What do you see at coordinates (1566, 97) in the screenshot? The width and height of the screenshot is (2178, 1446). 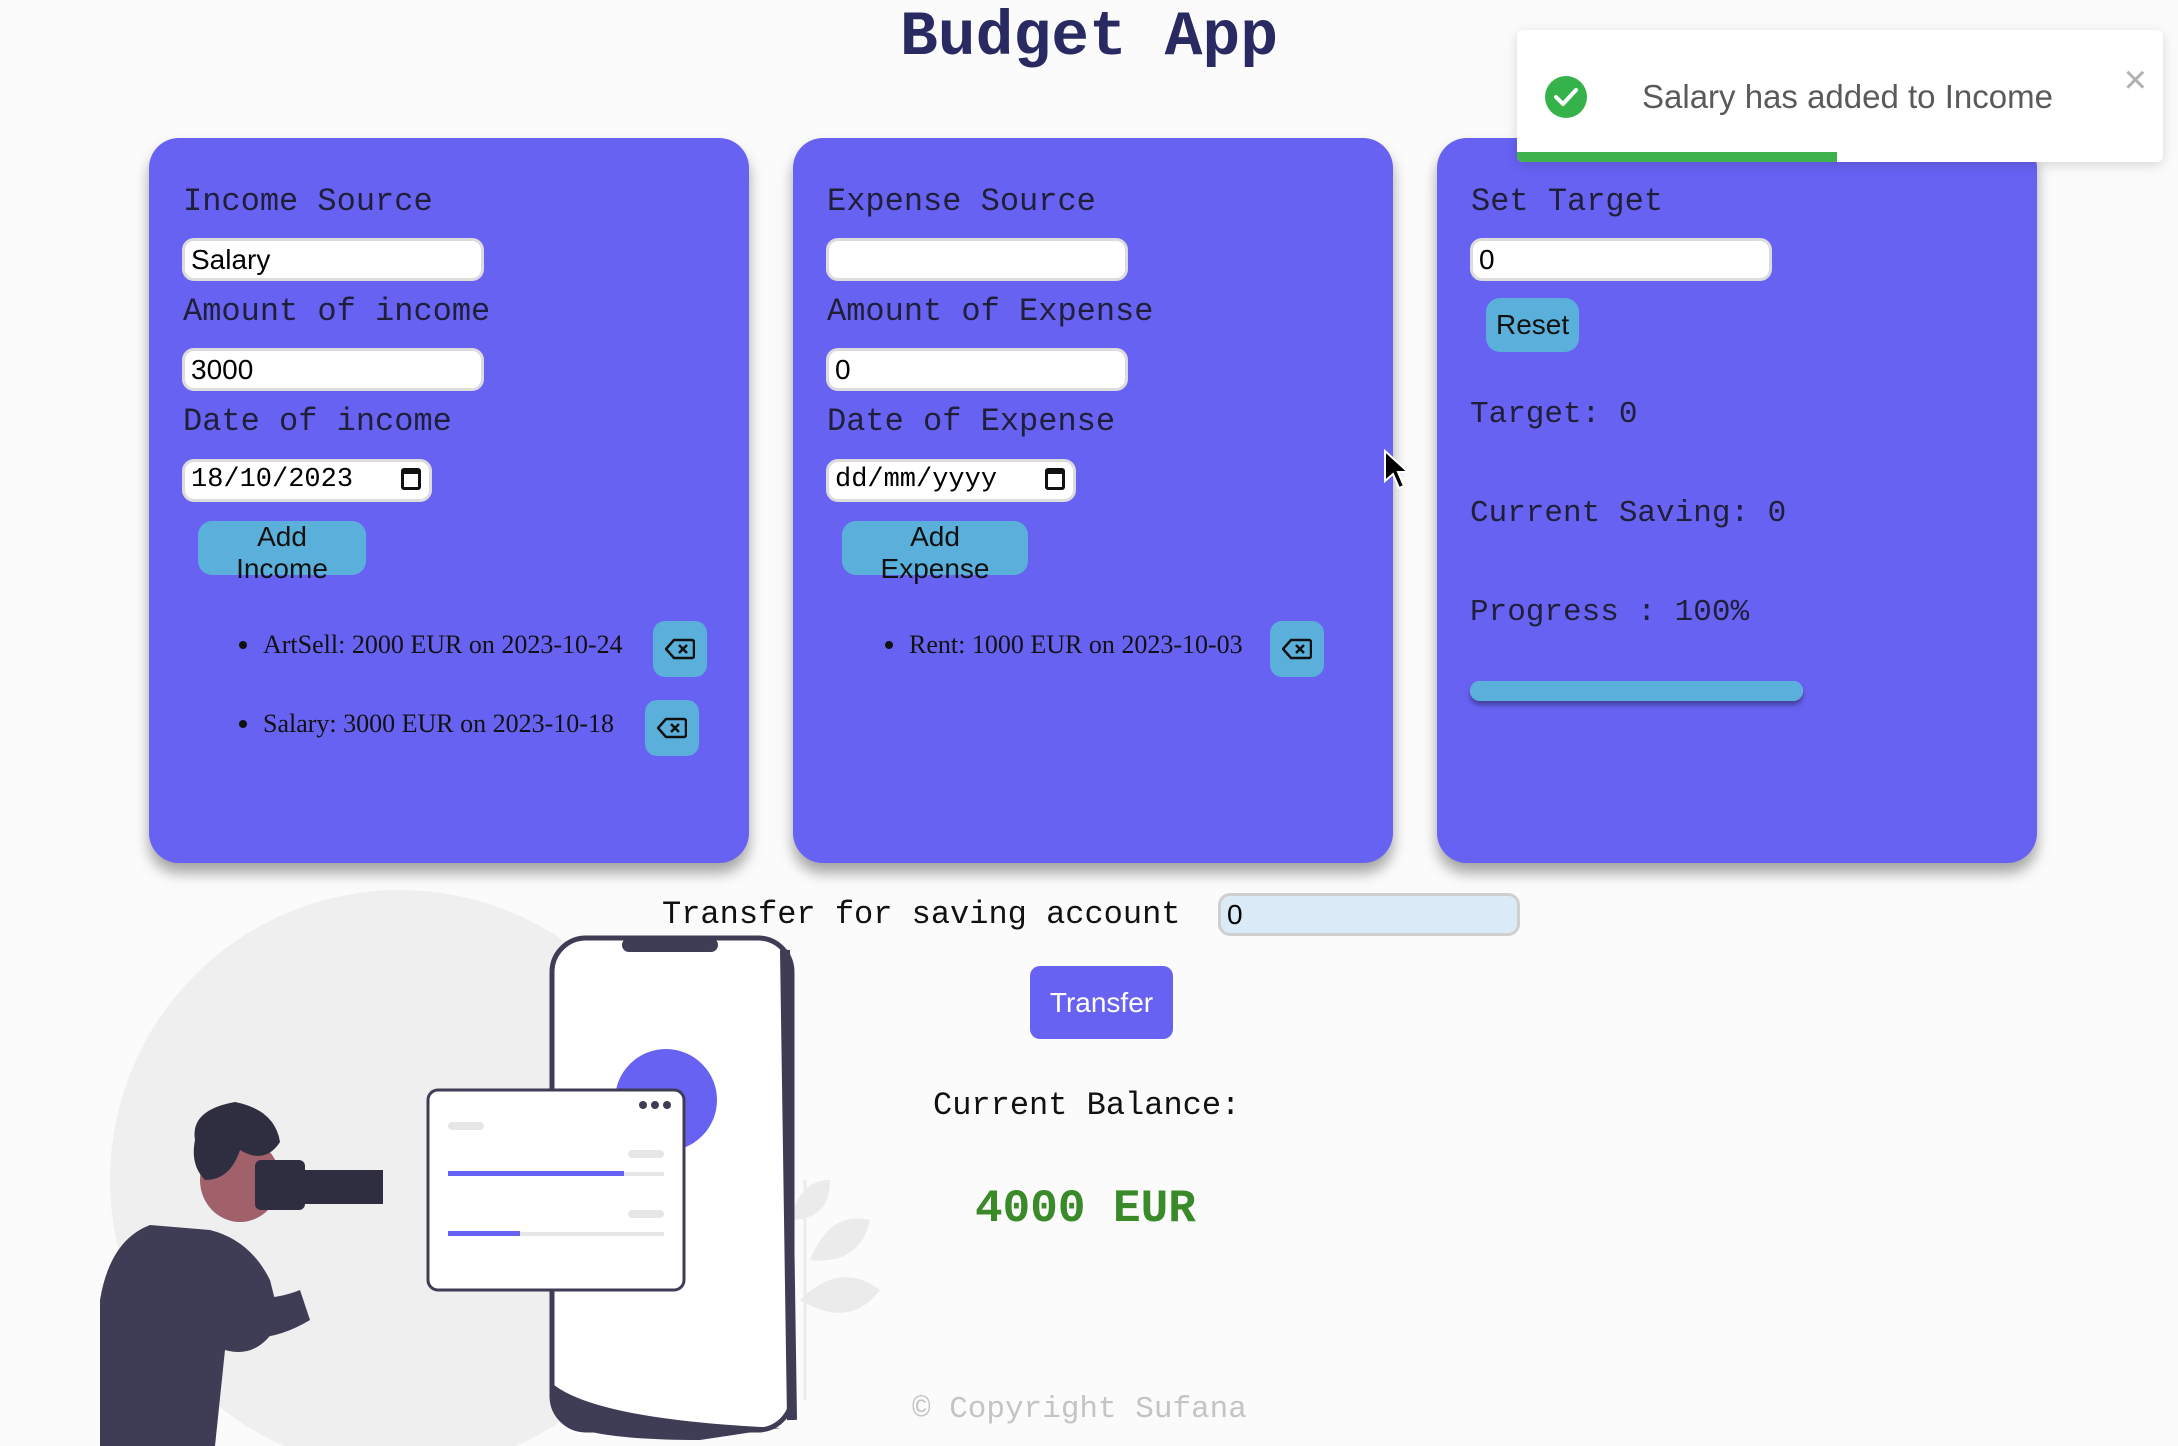 I see `check-circle-icon` at bounding box center [1566, 97].